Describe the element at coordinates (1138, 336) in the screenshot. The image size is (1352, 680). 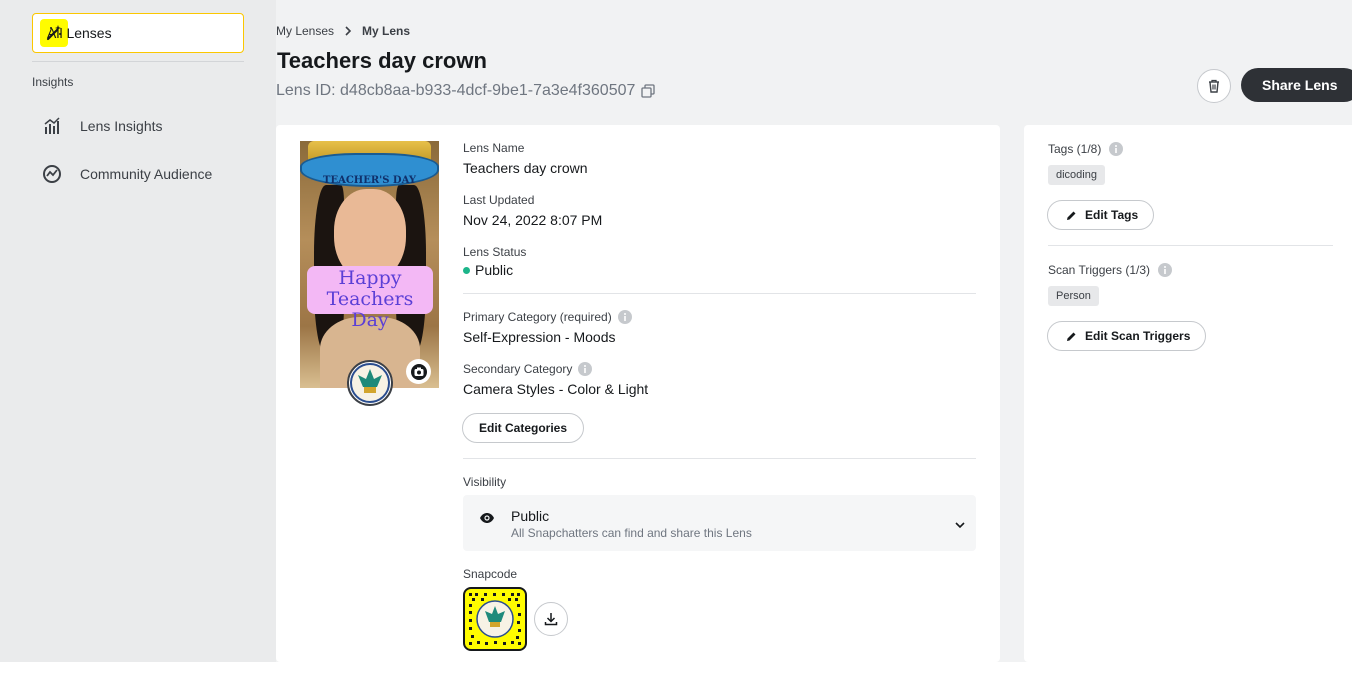
I see `edit-scan-triggers-label: Edit Scan Triggers` at that location.